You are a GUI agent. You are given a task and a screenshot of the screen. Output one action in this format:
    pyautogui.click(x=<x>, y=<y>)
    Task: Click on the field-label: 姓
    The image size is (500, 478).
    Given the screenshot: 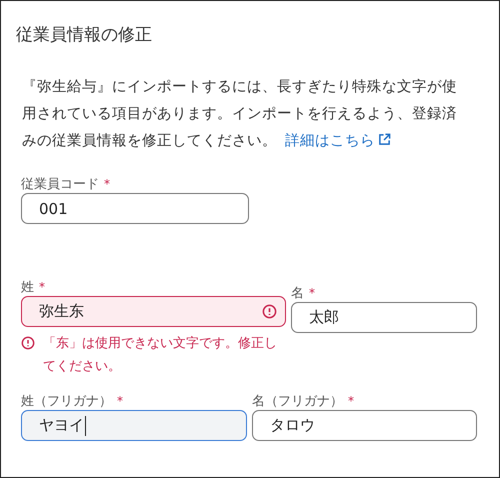 What is the action you would take?
    pyautogui.click(x=27, y=287)
    